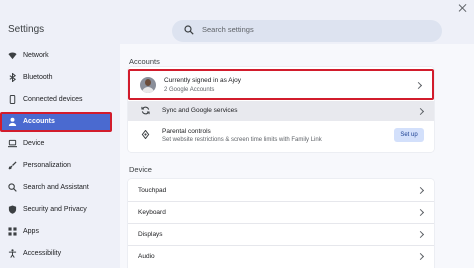 Image resolution: width=474 pixels, height=268 pixels. What do you see at coordinates (12, 231) in the screenshot?
I see `apps-grid-icon` at bounding box center [12, 231].